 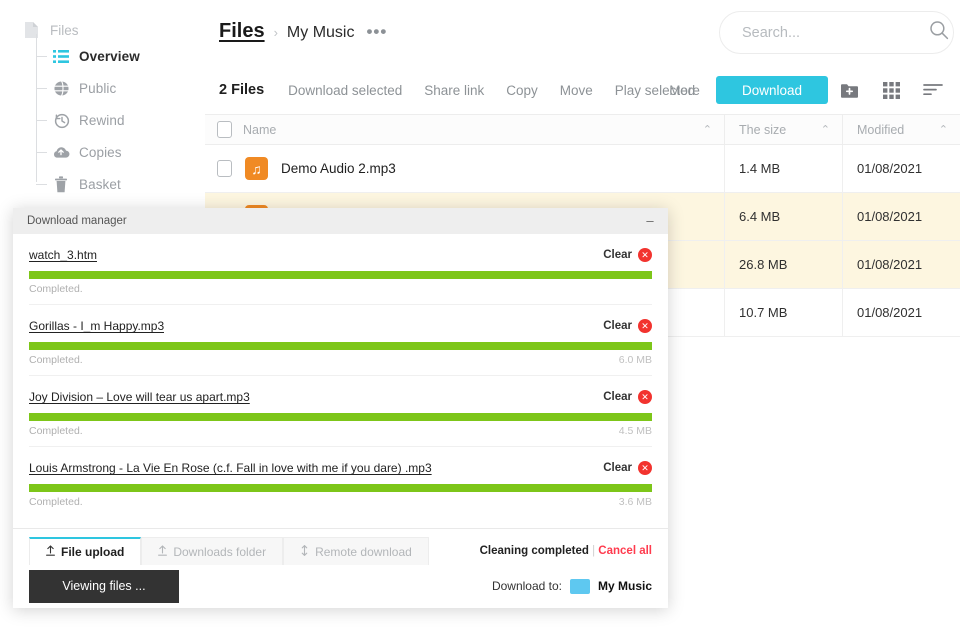 I want to click on column-header-name: Name ⌃, so click(x=464, y=129).